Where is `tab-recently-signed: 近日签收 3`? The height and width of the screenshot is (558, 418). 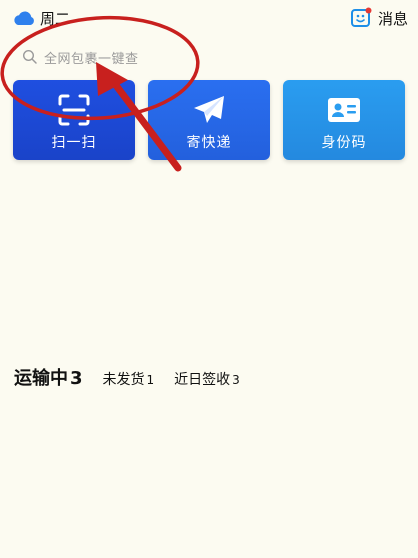 tab-recently-signed: 近日签收 3 is located at coordinates (207, 379).